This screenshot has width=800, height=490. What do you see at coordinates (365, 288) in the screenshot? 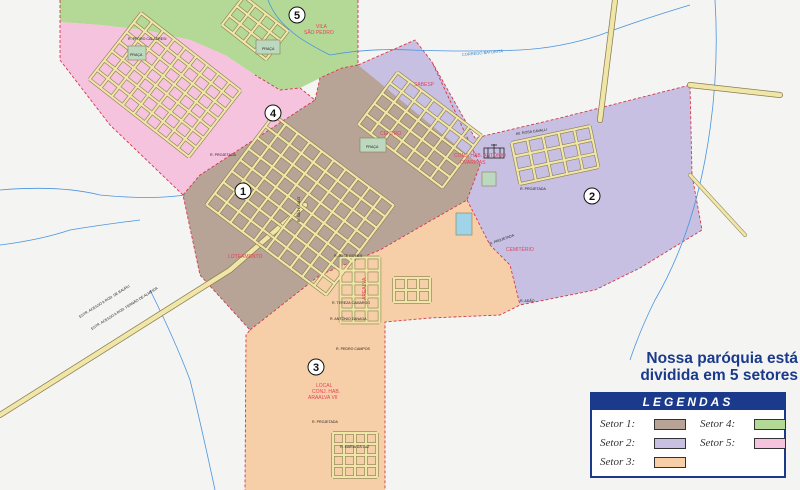
I see `label-arealva: AREALVA` at bounding box center [365, 288].